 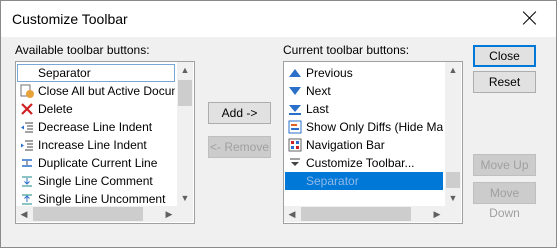 I want to click on arrow-down-icon, so click(x=295, y=91).